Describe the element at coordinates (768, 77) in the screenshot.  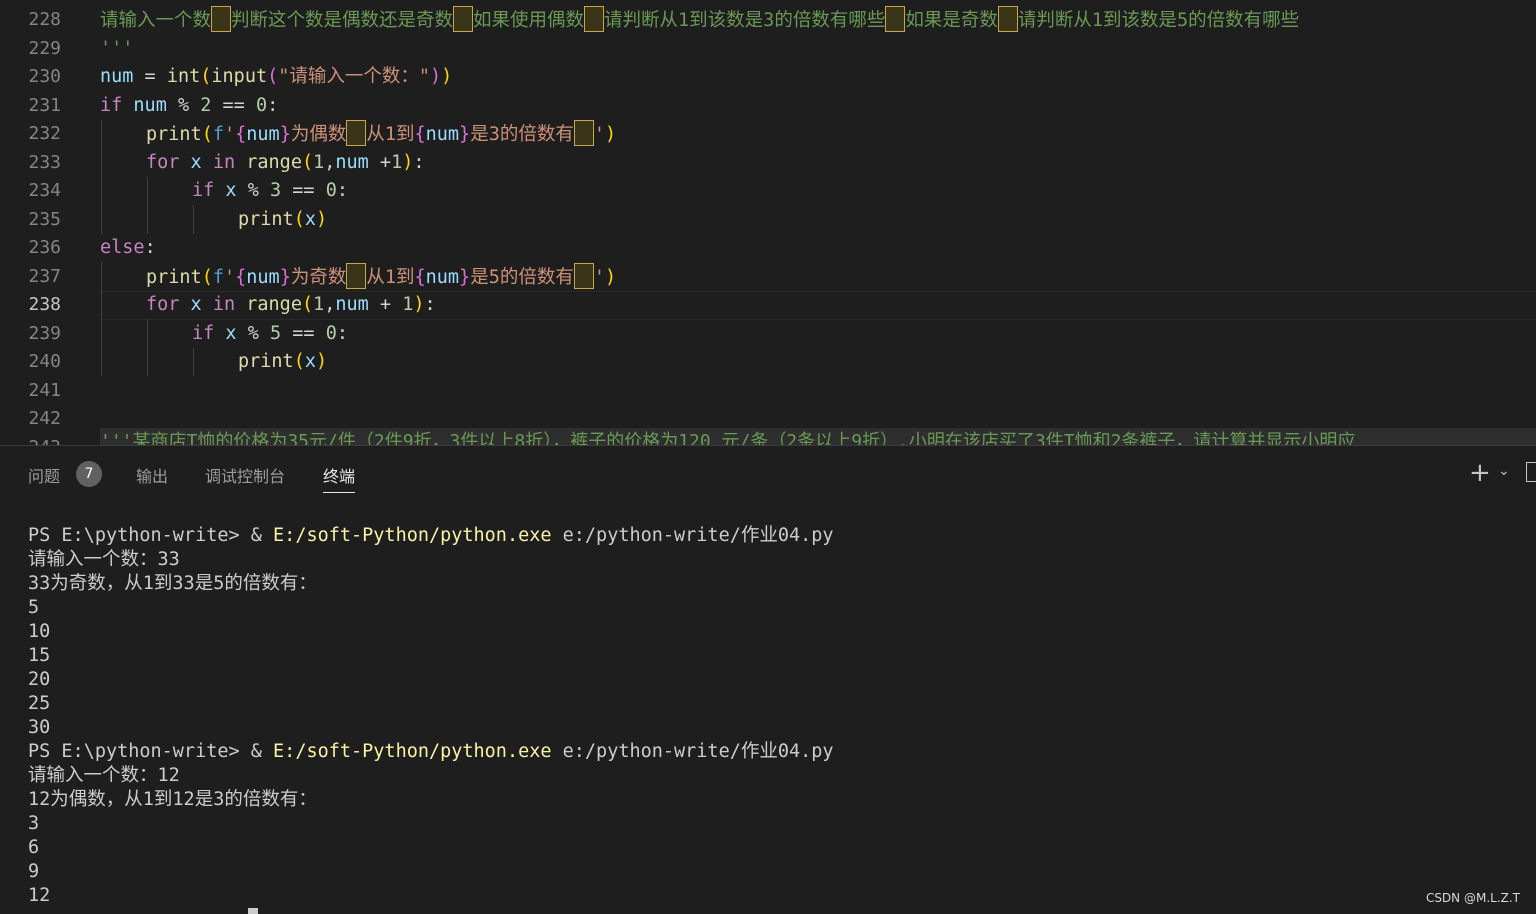
I see `code-line: 230 num = int(input("请输入一个数："))` at that location.